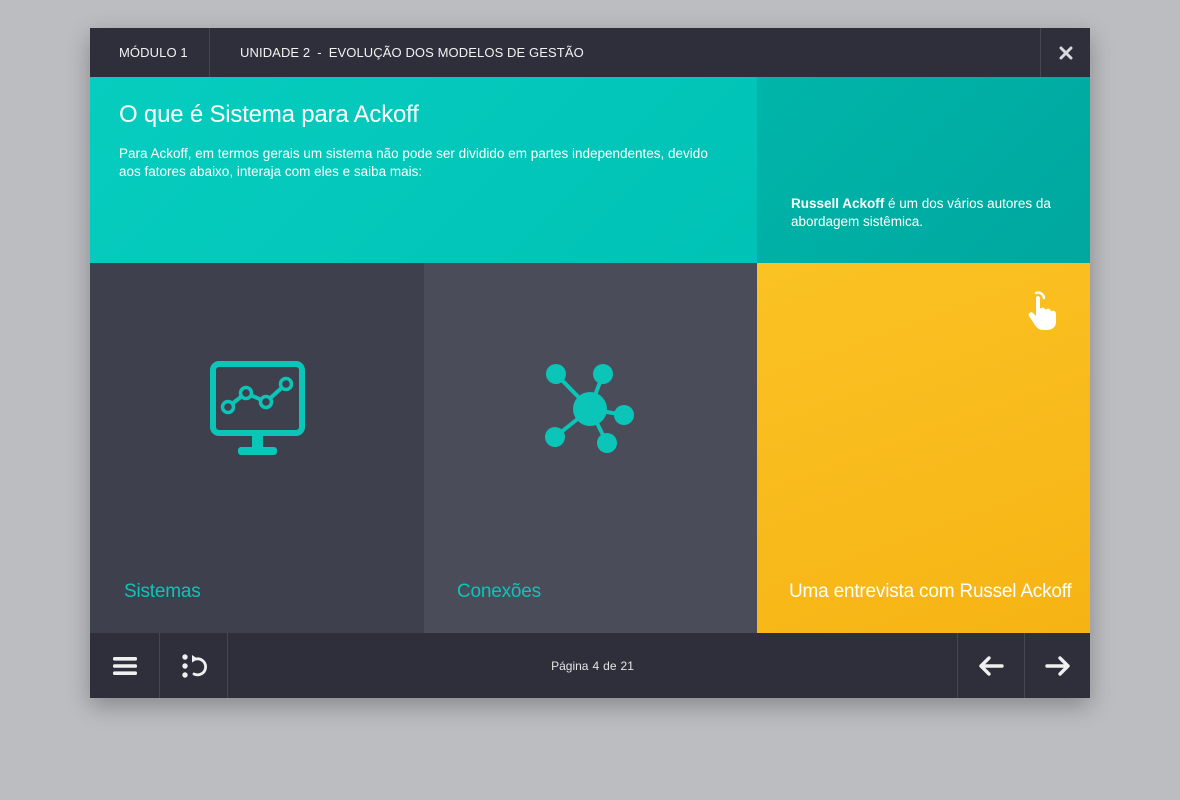  I want to click on index-back-icon, so click(194, 665).